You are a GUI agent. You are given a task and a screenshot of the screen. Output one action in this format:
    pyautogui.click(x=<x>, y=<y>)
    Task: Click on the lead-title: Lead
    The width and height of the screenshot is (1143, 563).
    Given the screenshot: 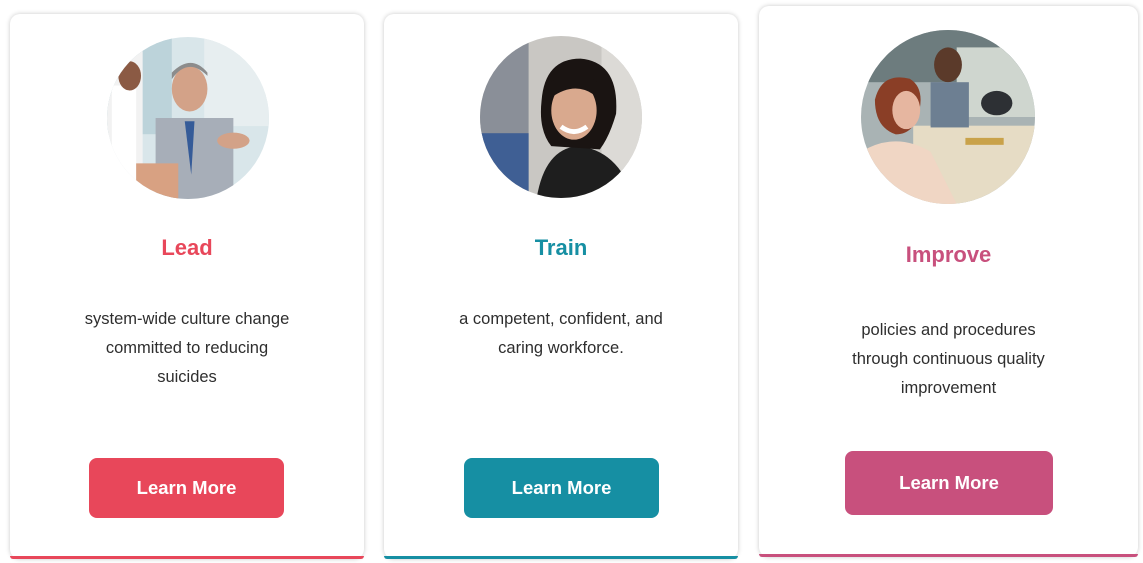 What is the action you would take?
    pyautogui.click(x=187, y=247)
    